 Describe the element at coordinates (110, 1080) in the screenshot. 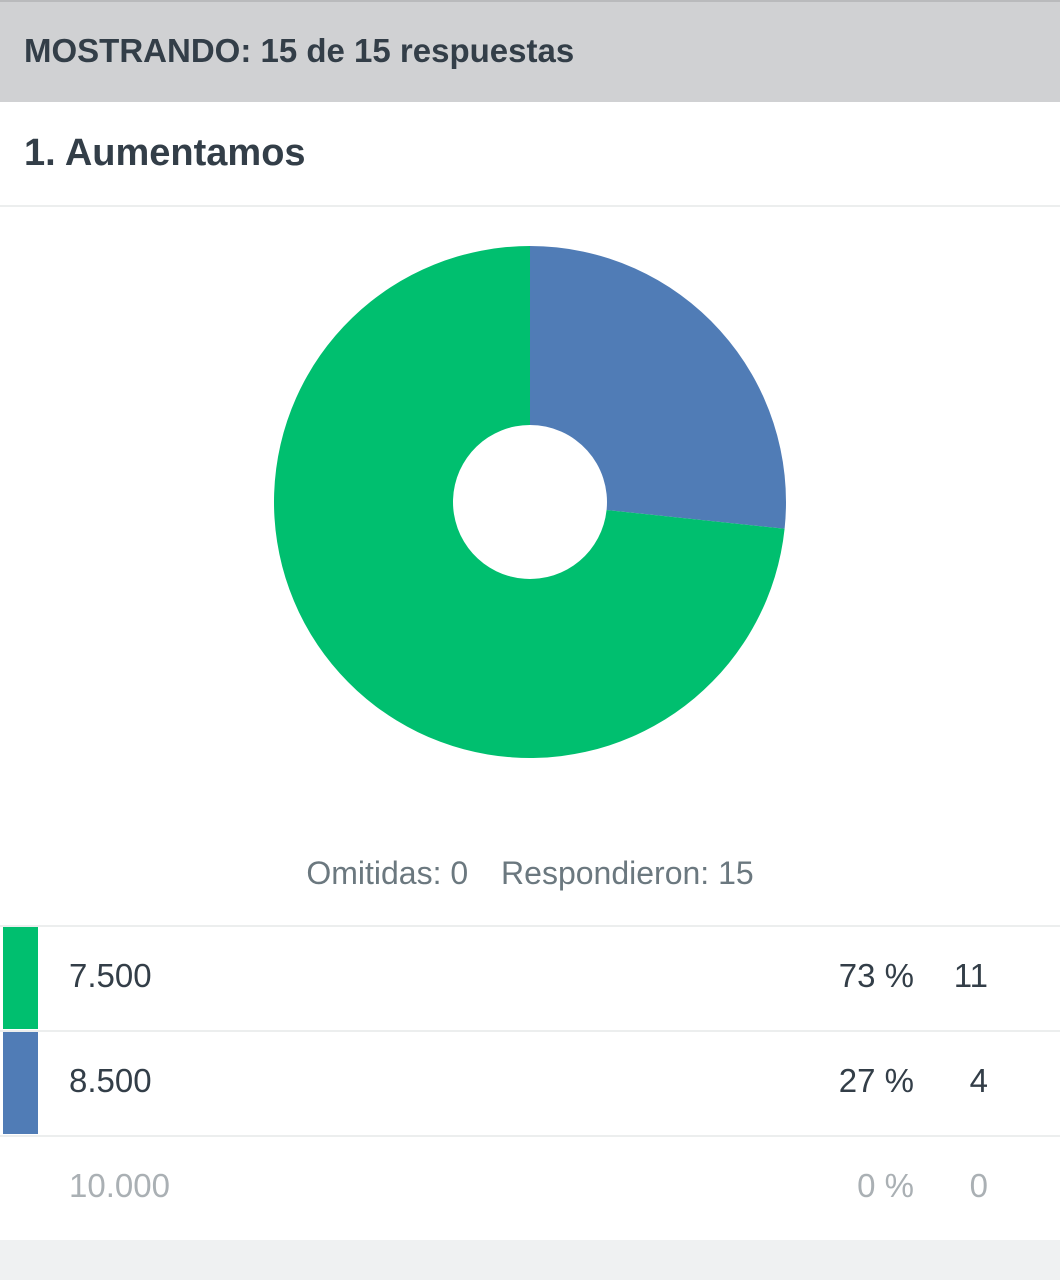

I see `answer-label: 8.500` at that location.